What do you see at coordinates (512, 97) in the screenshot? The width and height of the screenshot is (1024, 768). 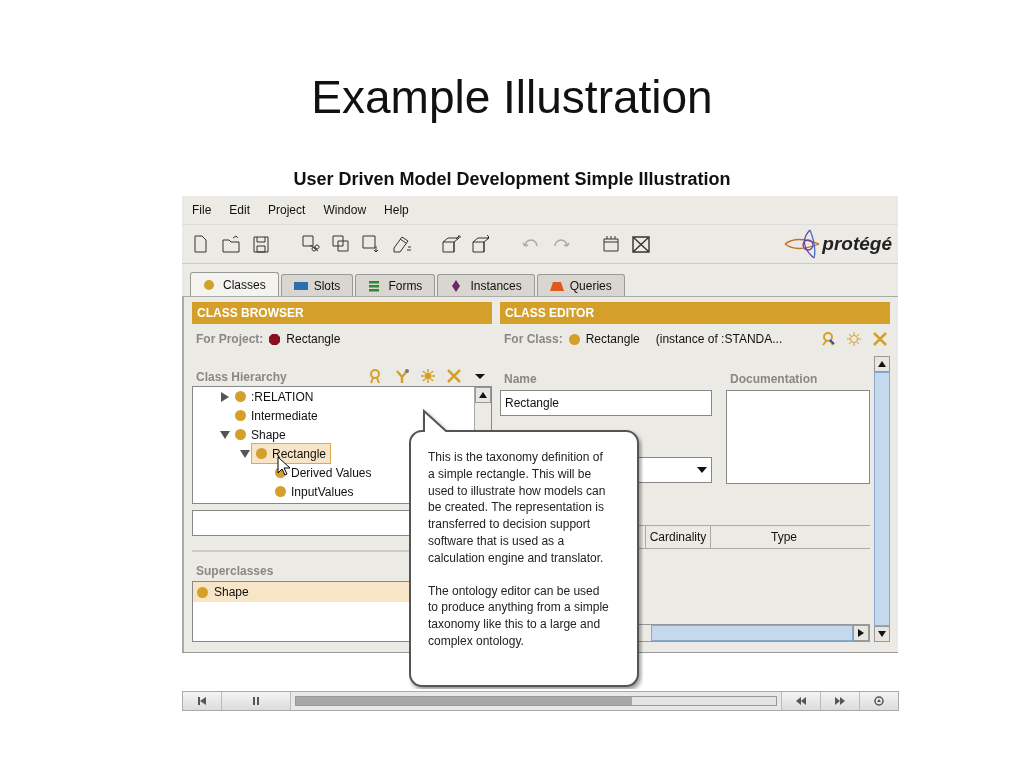 I see `slide-title: Example Illustration` at bounding box center [512, 97].